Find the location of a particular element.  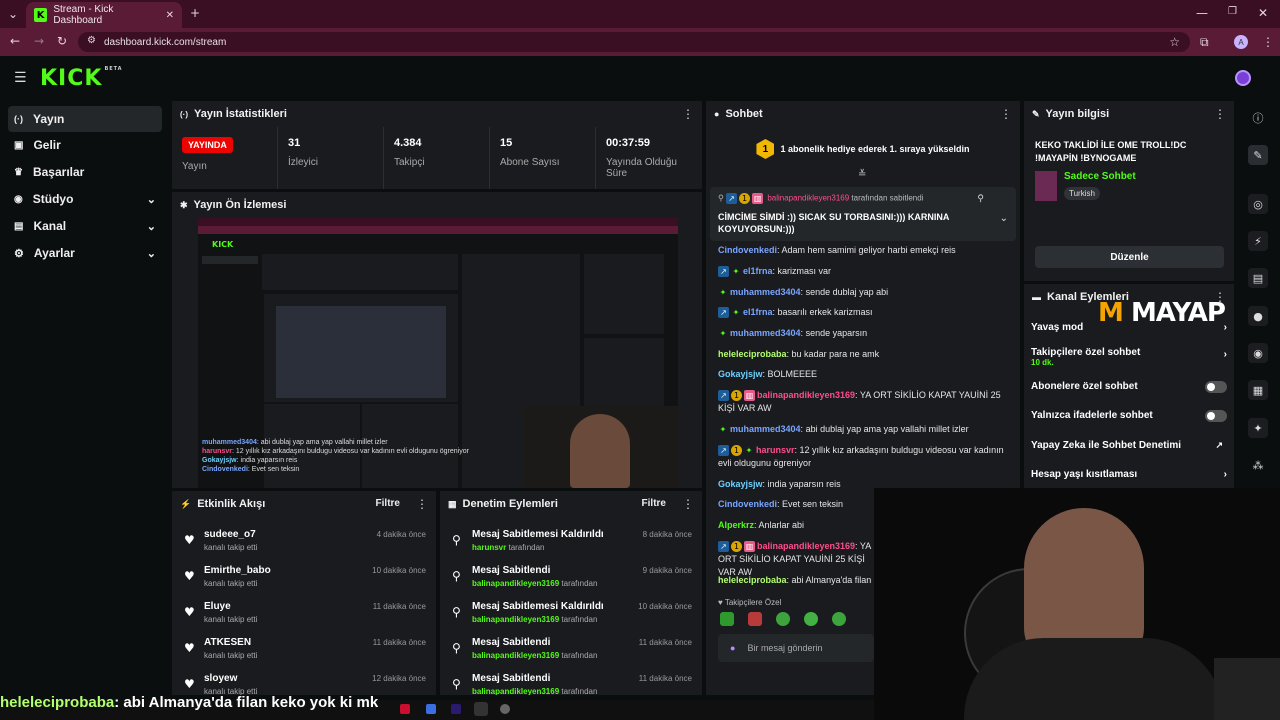

sidebar-item-kanal: ▤ Kanal ⌄ is located at coordinates (85, 226).